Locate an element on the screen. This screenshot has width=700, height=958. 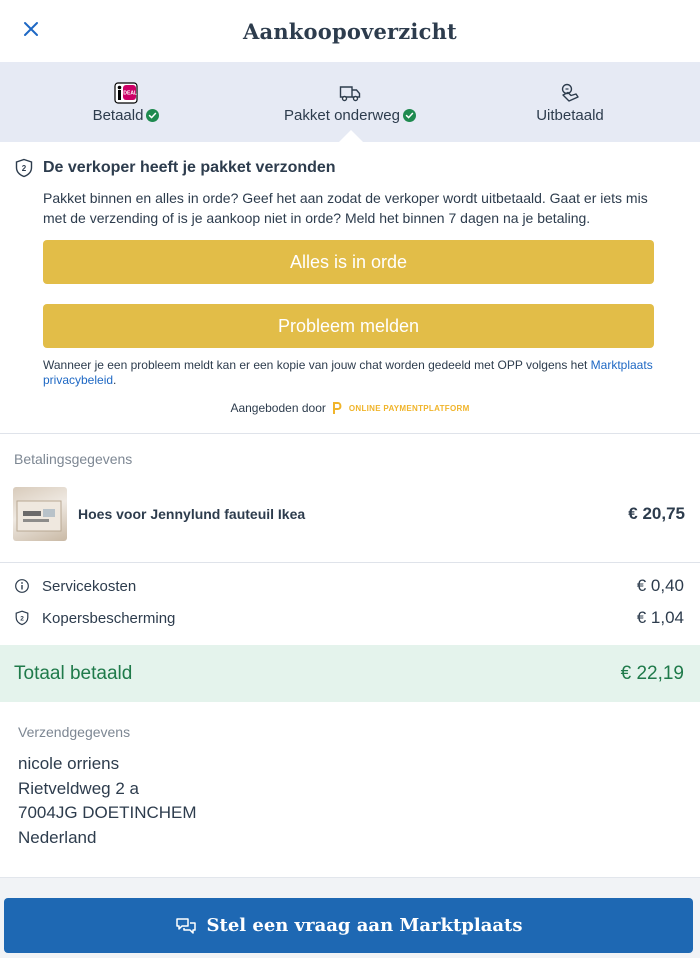
total-value: € 22,19 is located at coordinates (652, 673).